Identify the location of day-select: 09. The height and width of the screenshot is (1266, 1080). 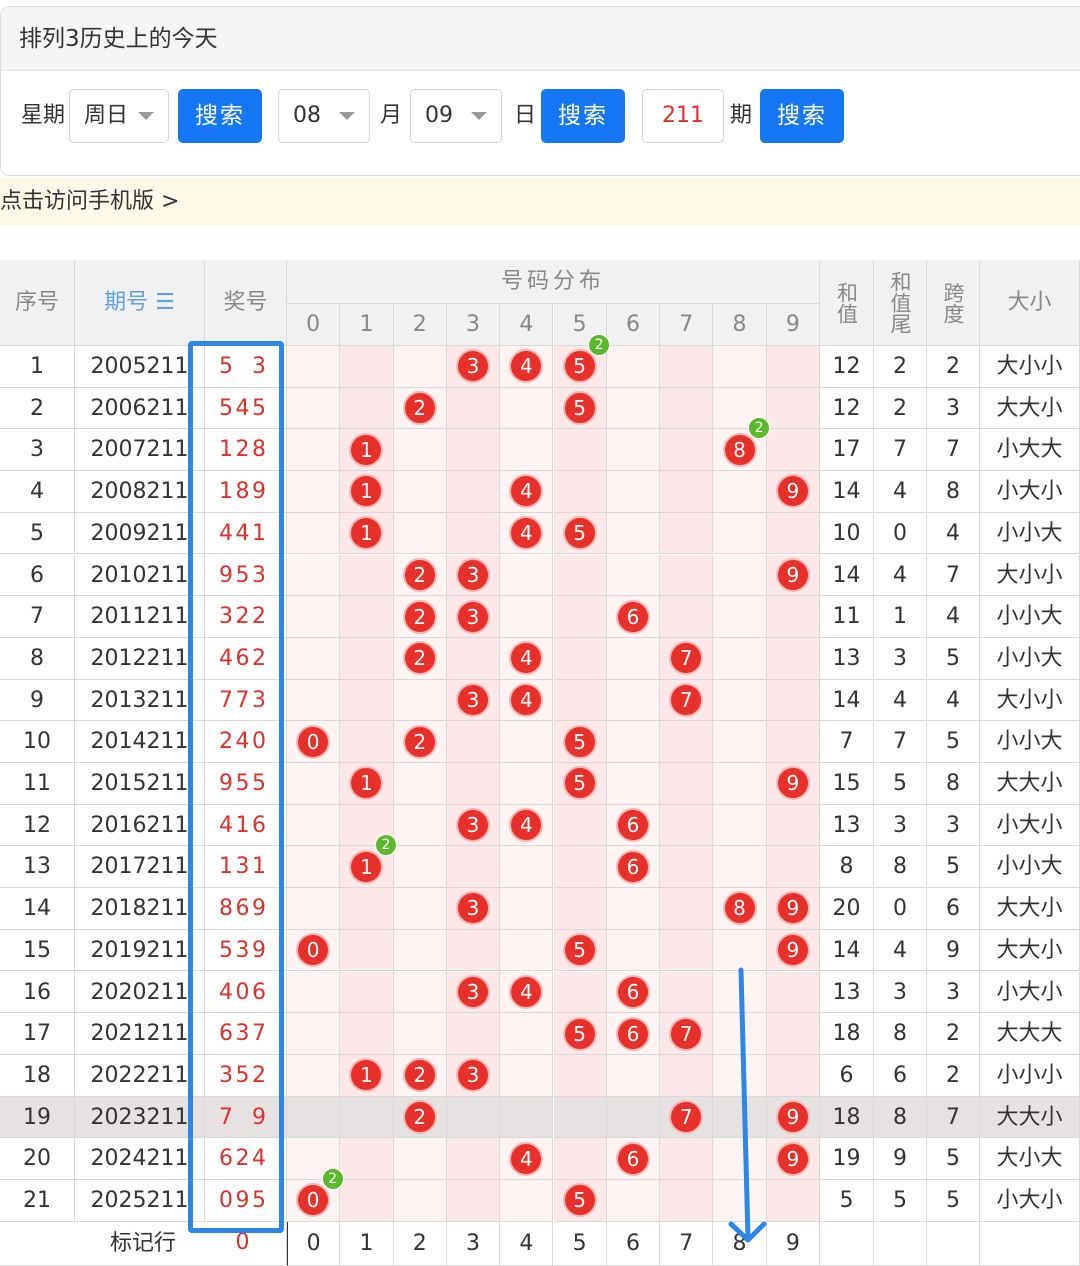
(456, 116).